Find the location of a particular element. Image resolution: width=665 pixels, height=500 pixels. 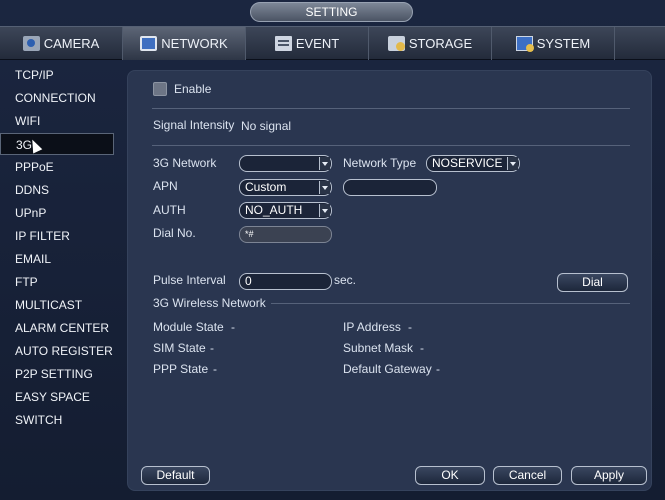

pulse-interval-unit: sec. is located at coordinates (345, 280).